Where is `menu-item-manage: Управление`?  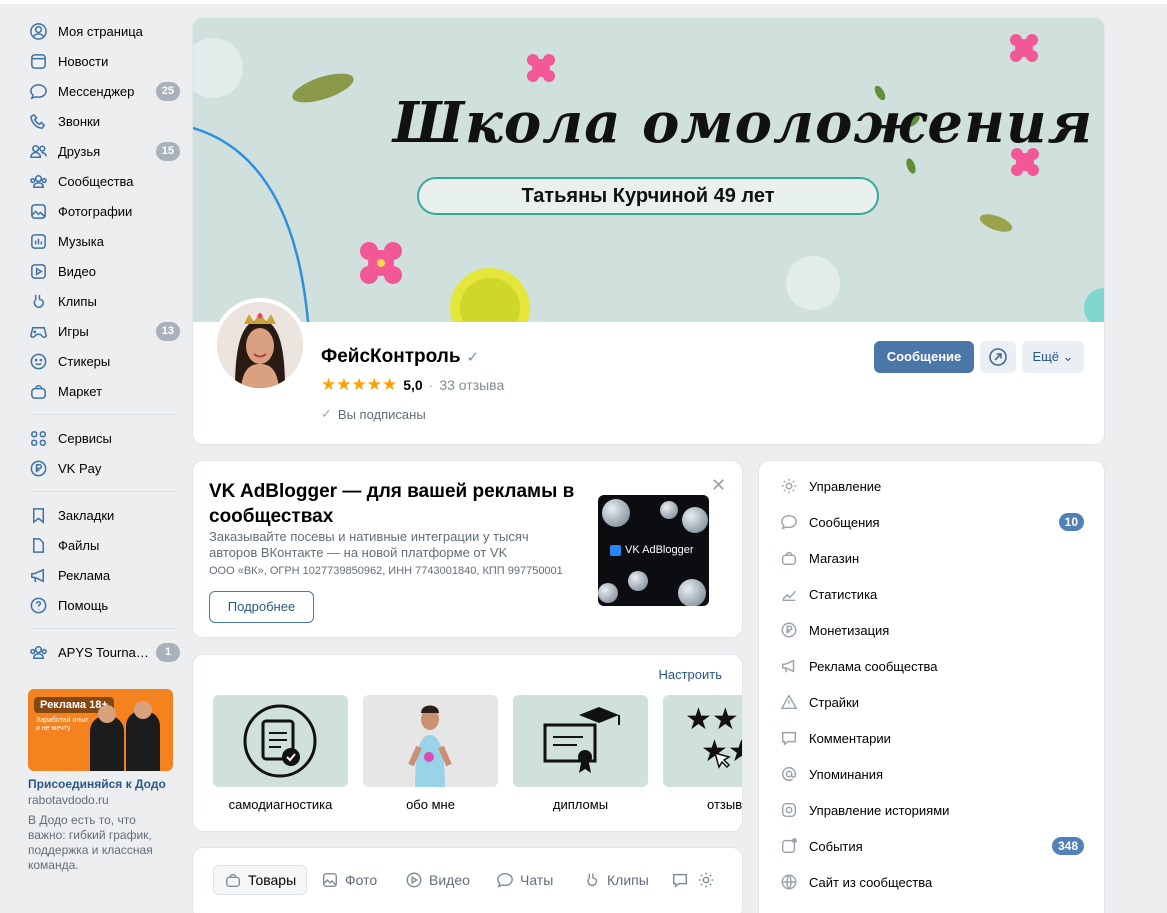
menu-item-manage: Управление is located at coordinates (931, 486).